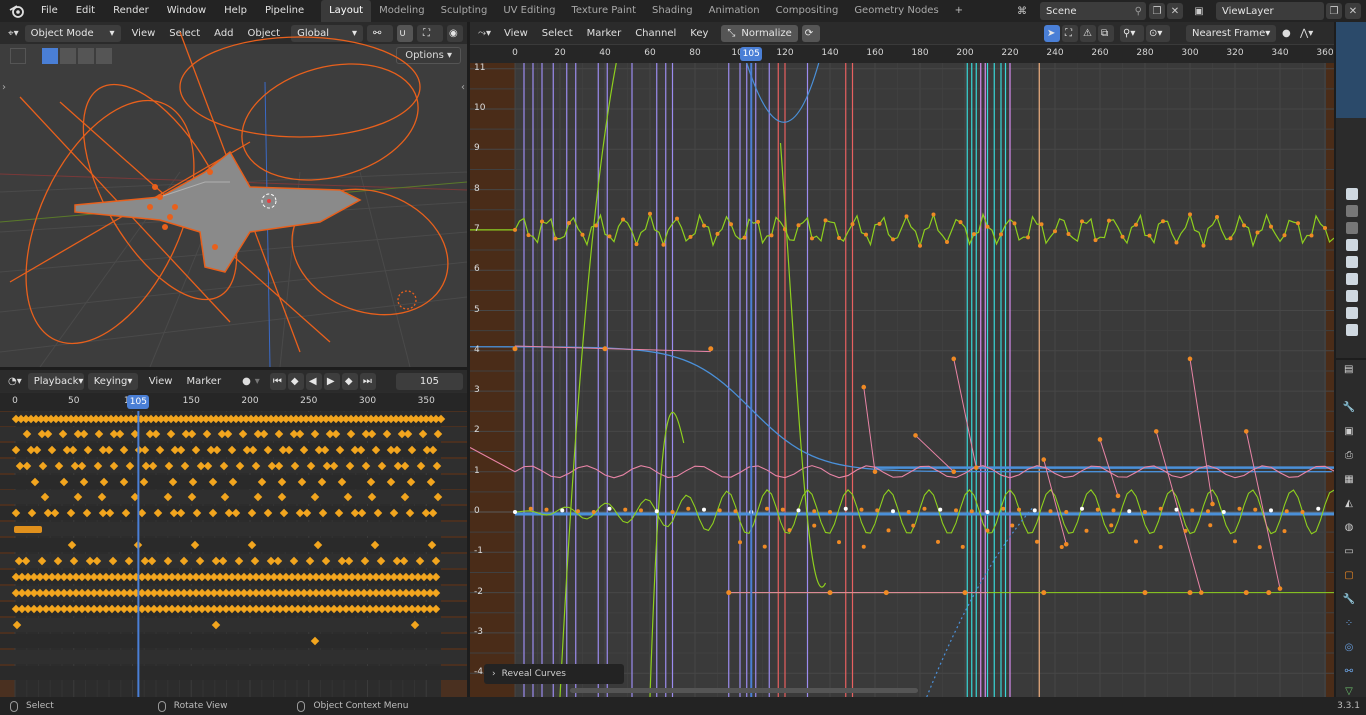 The height and width of the screenshot is (715, 1366). Describe the element at coordinates (1349, 690) in the screenshot. I see `data-properties-icon: ▽` at that location.